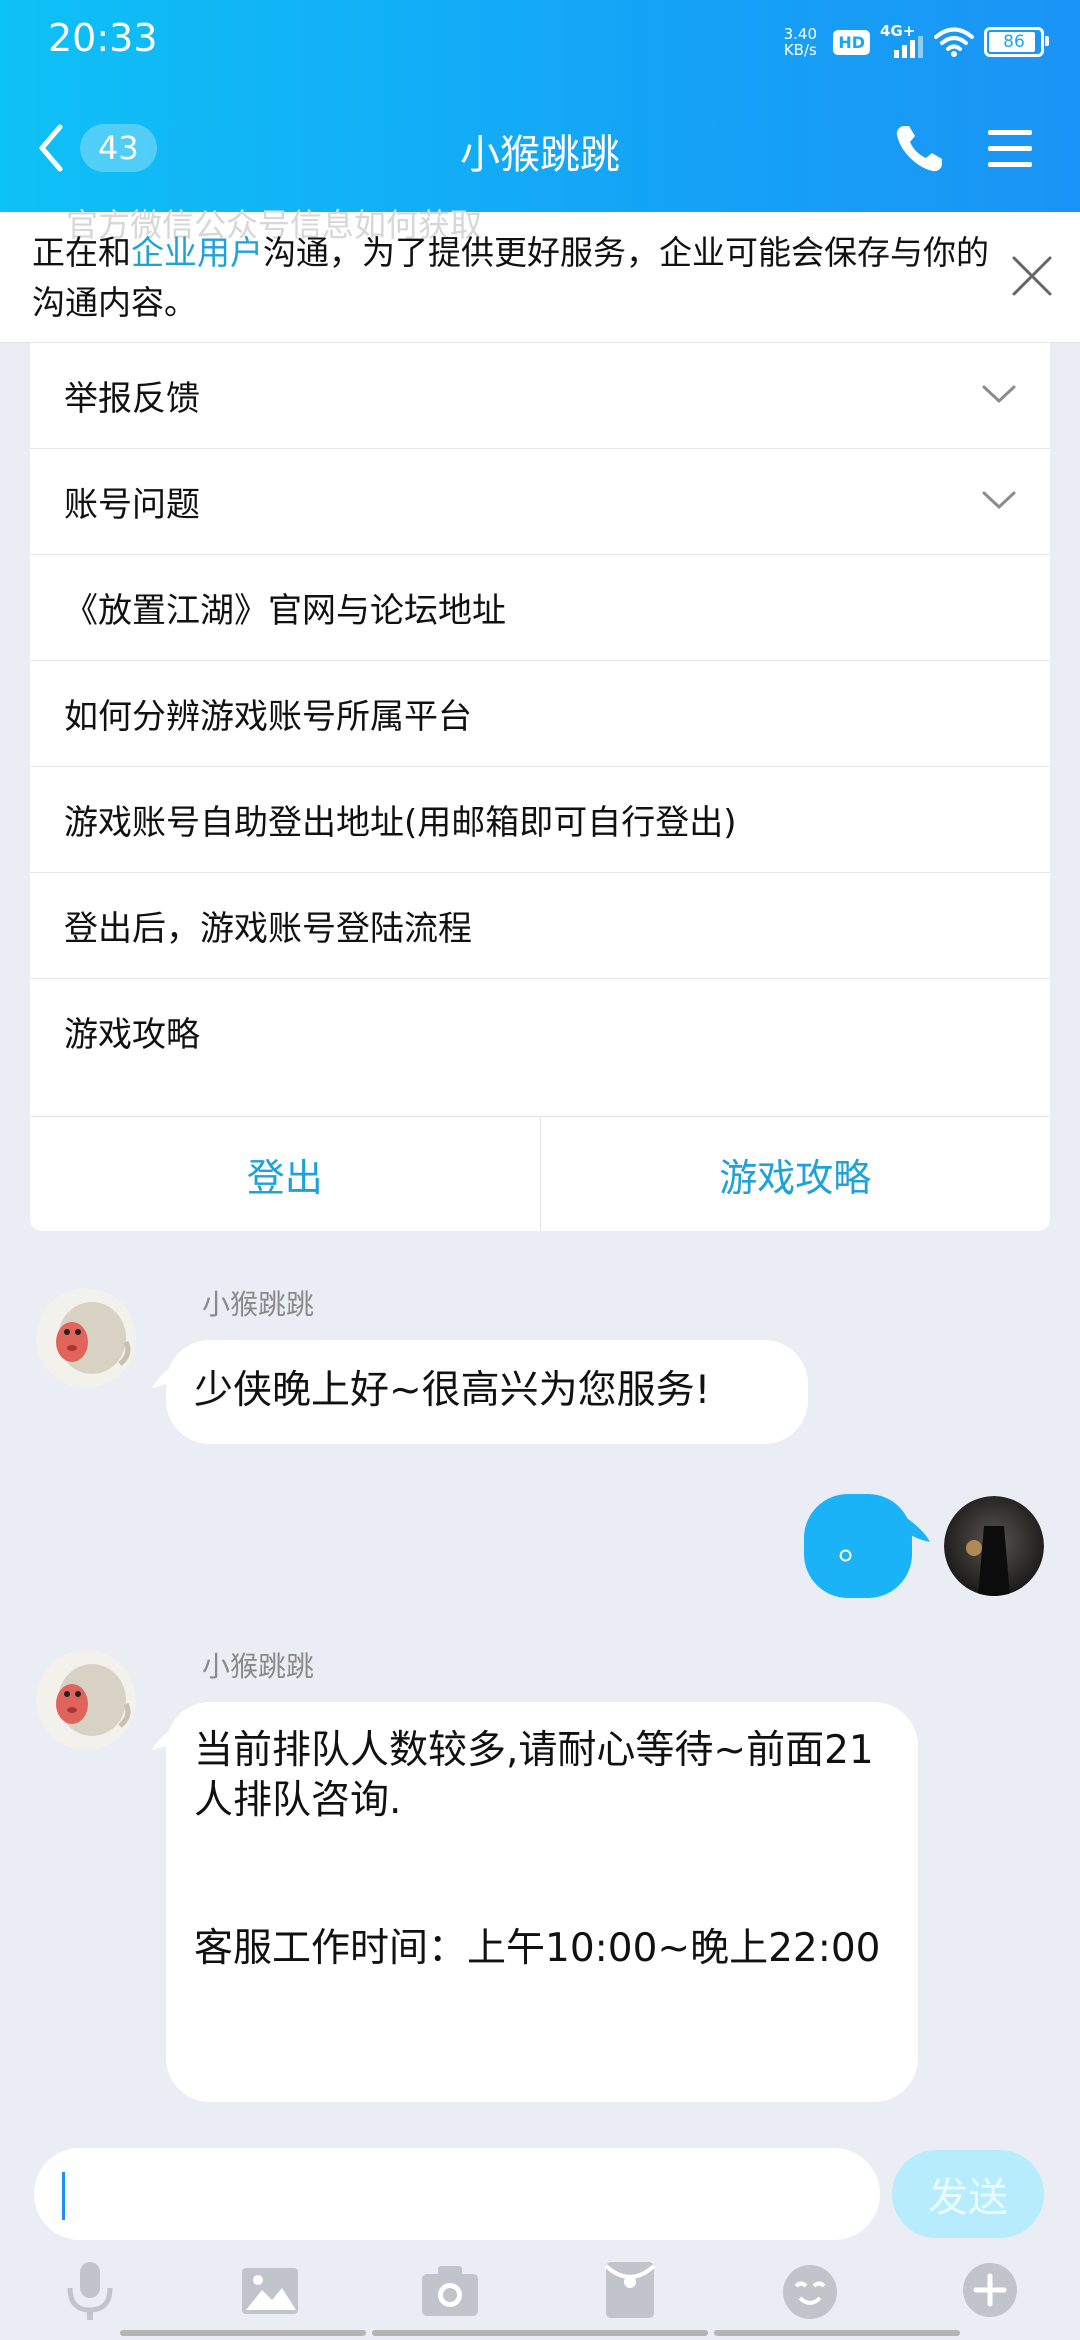 The height and width of the screenshot is (2340, 1080). I want to click on mic-icon, so click(90, 2290).